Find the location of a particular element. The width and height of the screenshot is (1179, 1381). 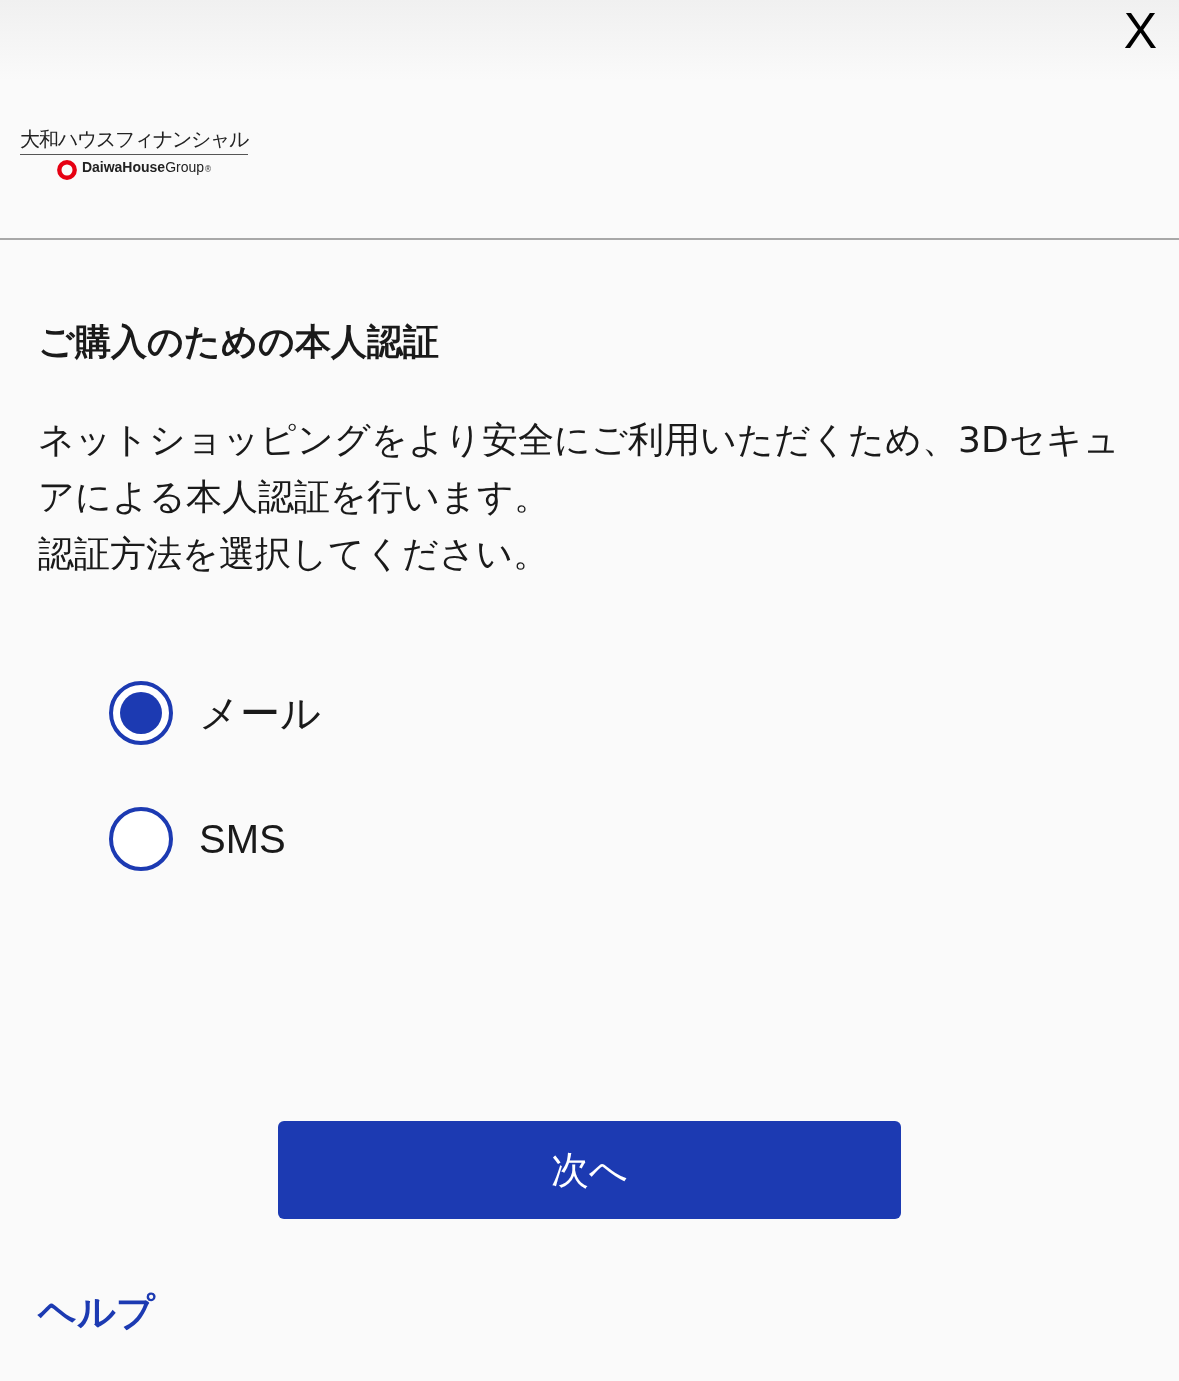

next-button: 次へ is located at coordinates (589, 1170).